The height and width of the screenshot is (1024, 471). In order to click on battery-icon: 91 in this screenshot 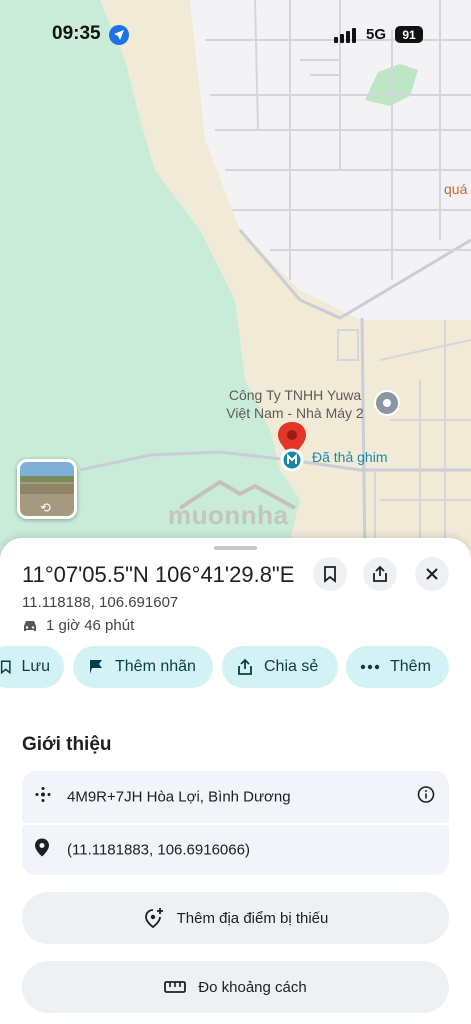, I will do `click(409, 34)`.